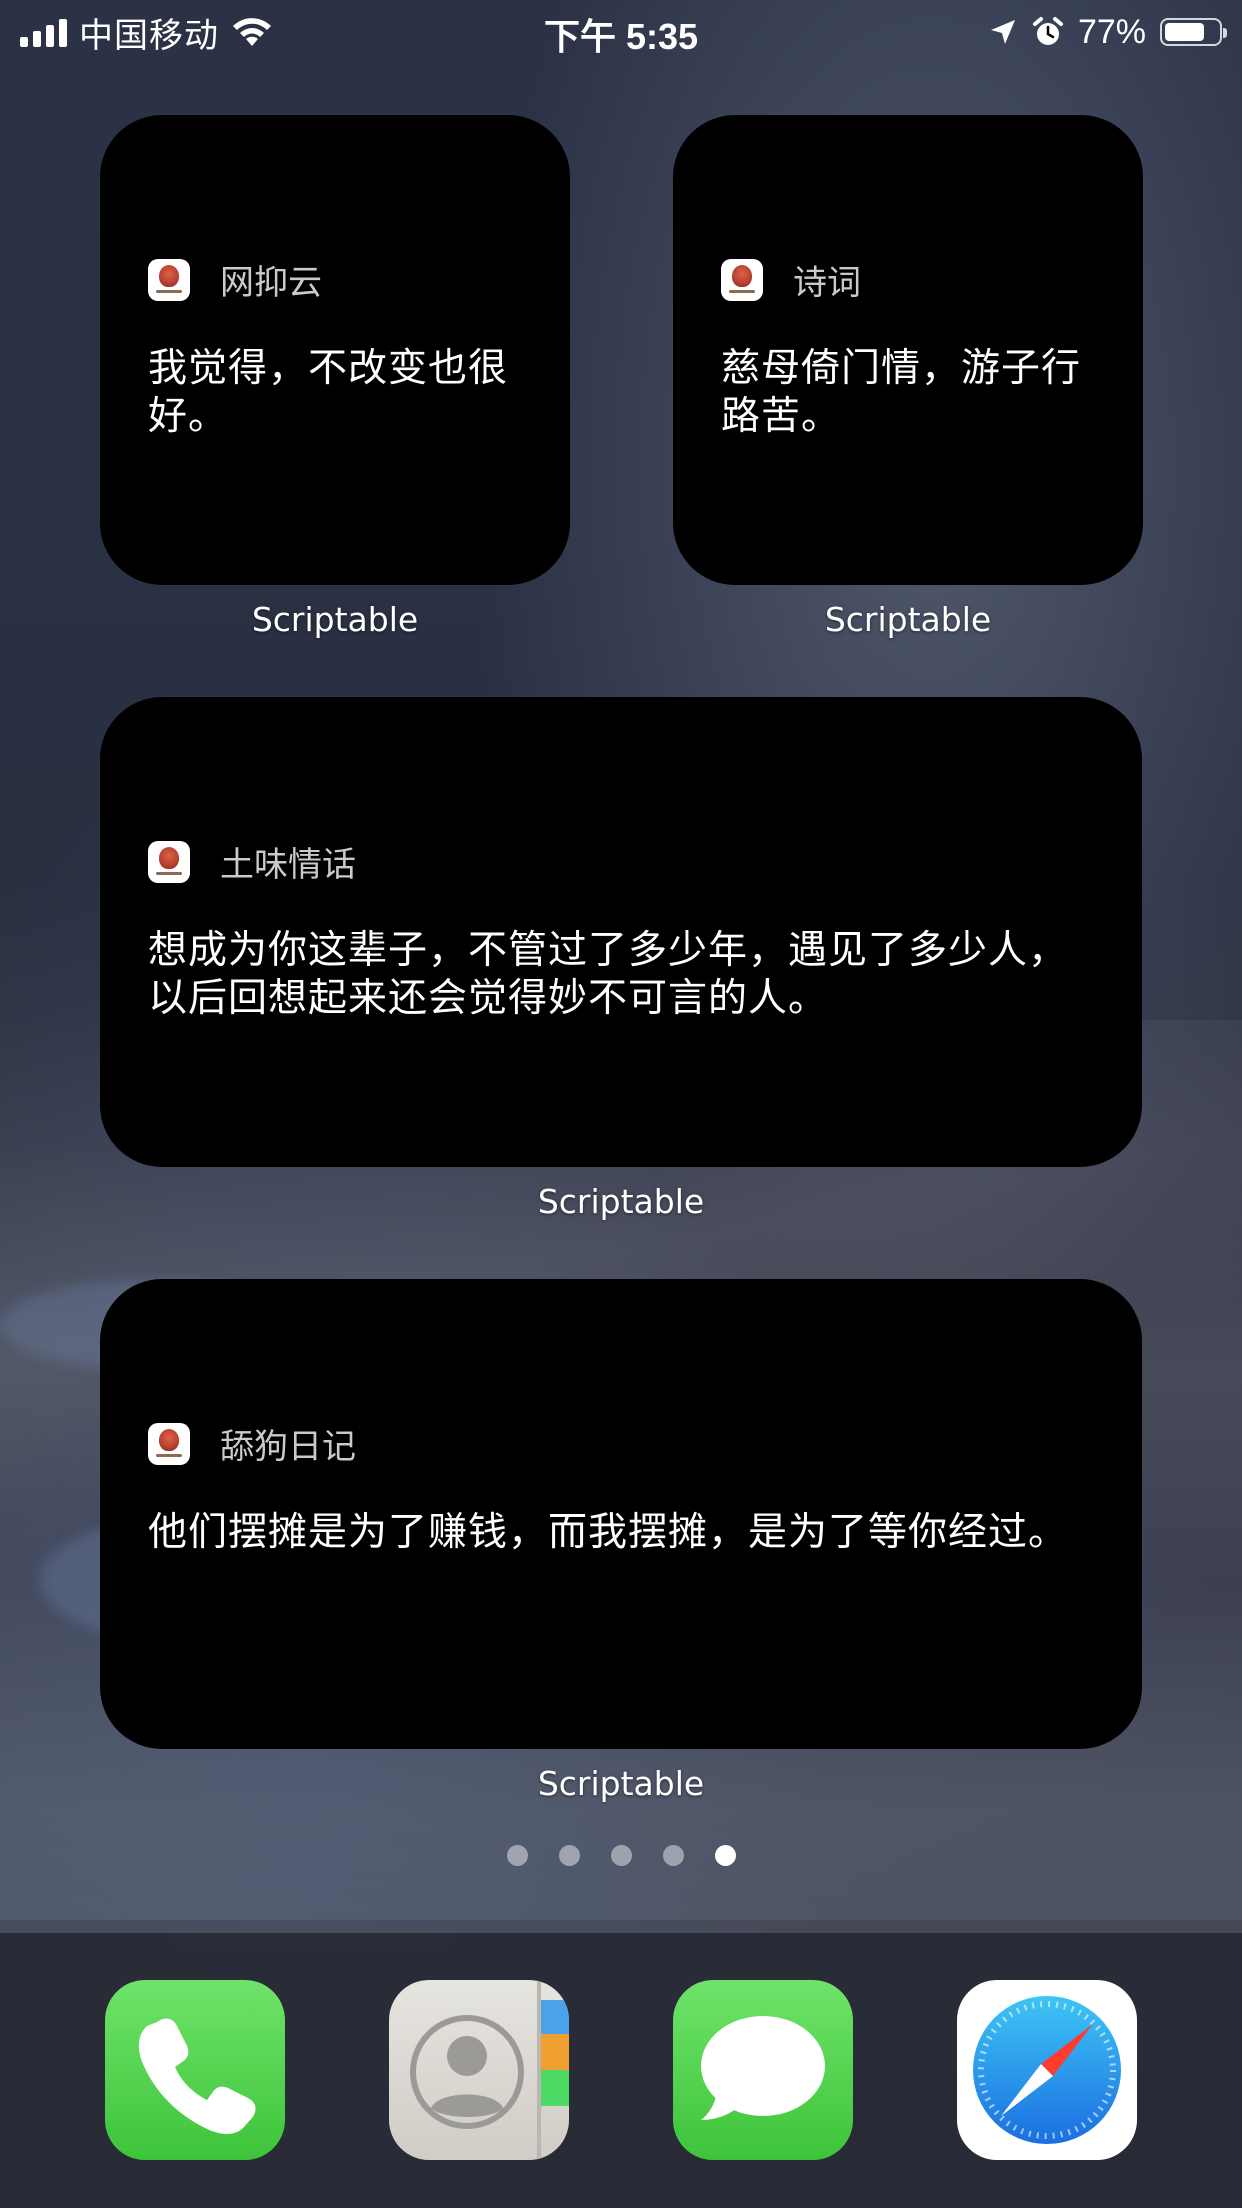 This screenshot has width=1242, height=2208. I want to click on contacts-icon, so click(489, 2070).